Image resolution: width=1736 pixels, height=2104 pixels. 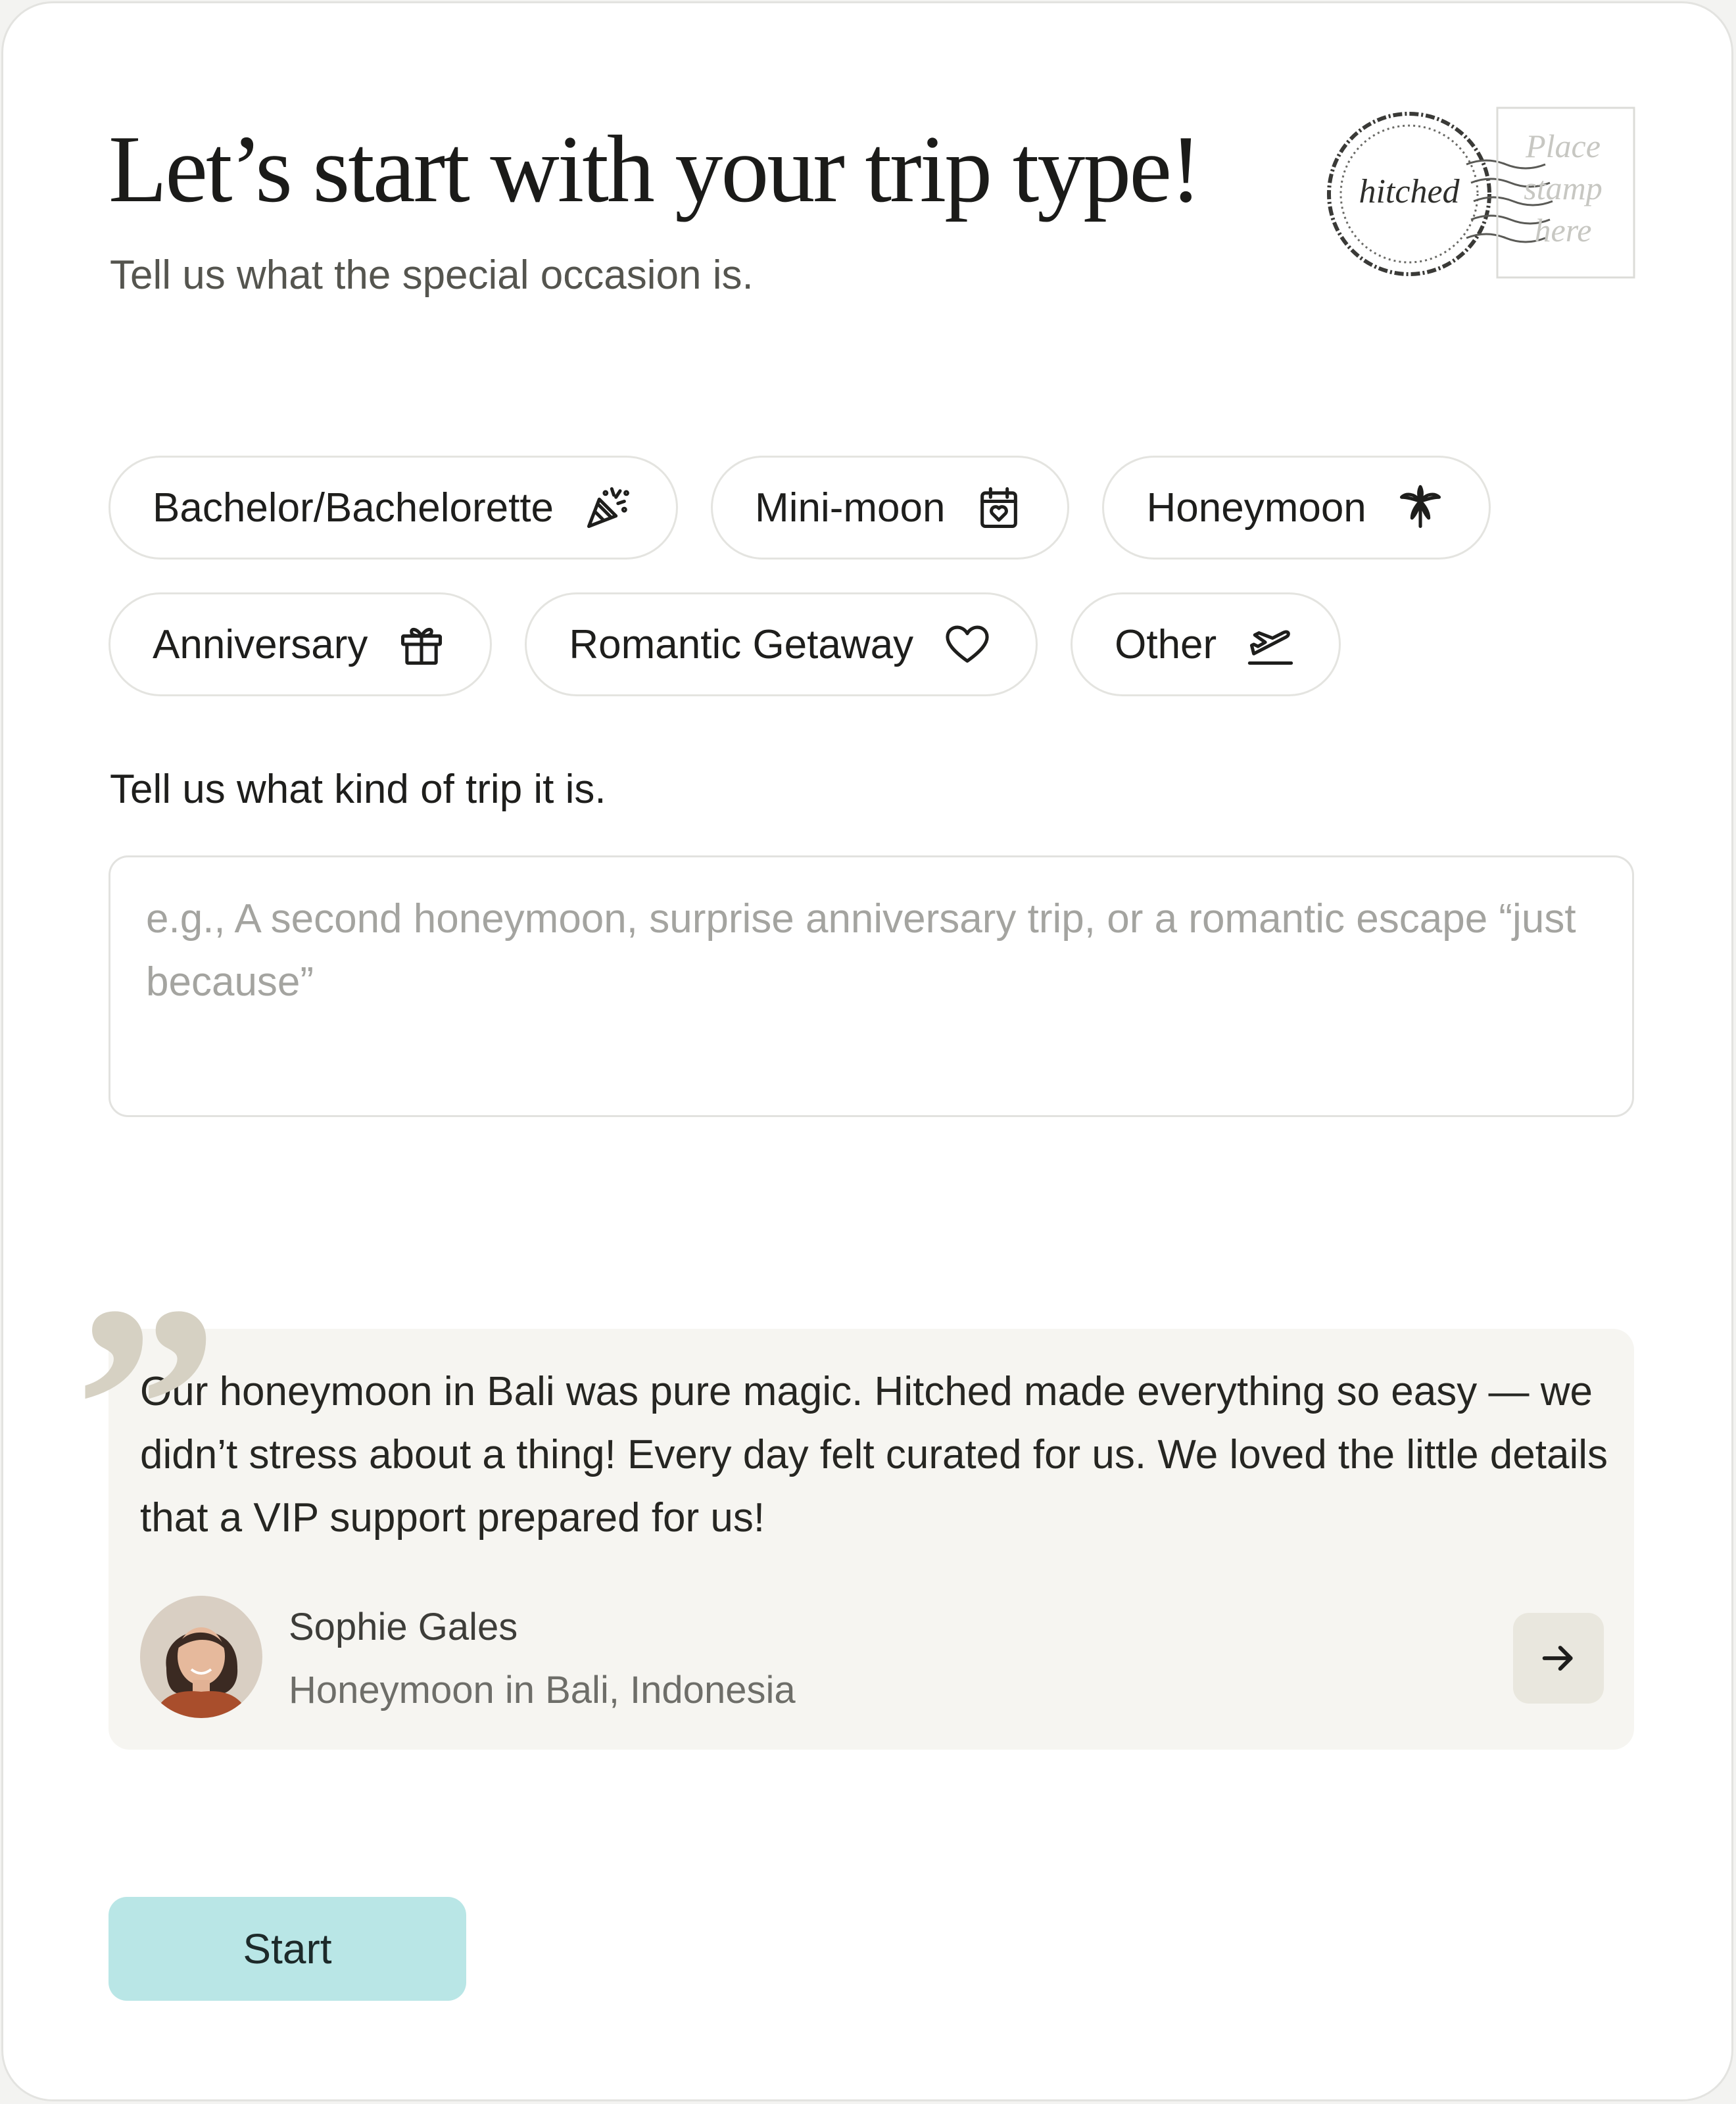 I want to click on trip-type-mini-moon: Mini-moon, so click(x=890, y=508).